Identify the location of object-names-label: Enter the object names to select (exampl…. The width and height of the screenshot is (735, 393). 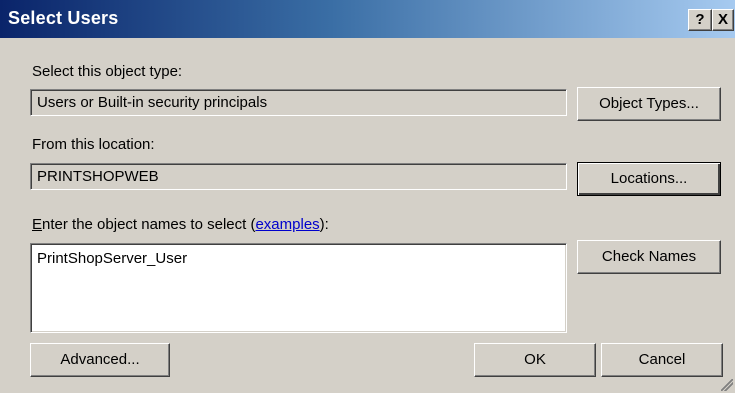
(180, 224).